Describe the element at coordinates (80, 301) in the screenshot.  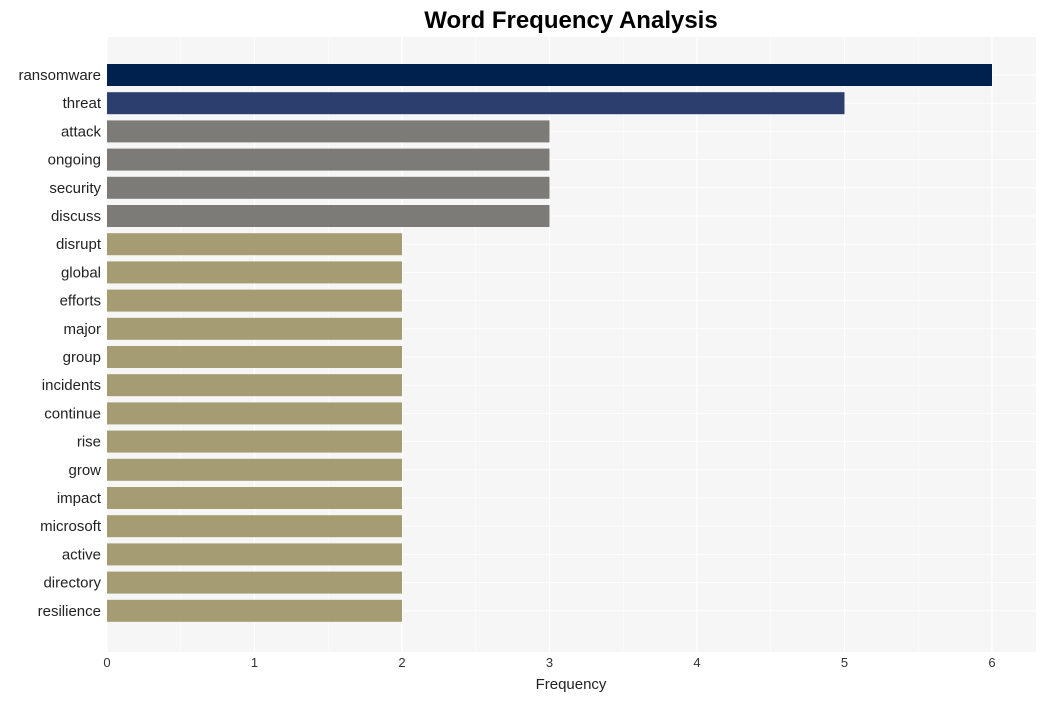
I see `y-tick-label-efforts: efforts` at that location.